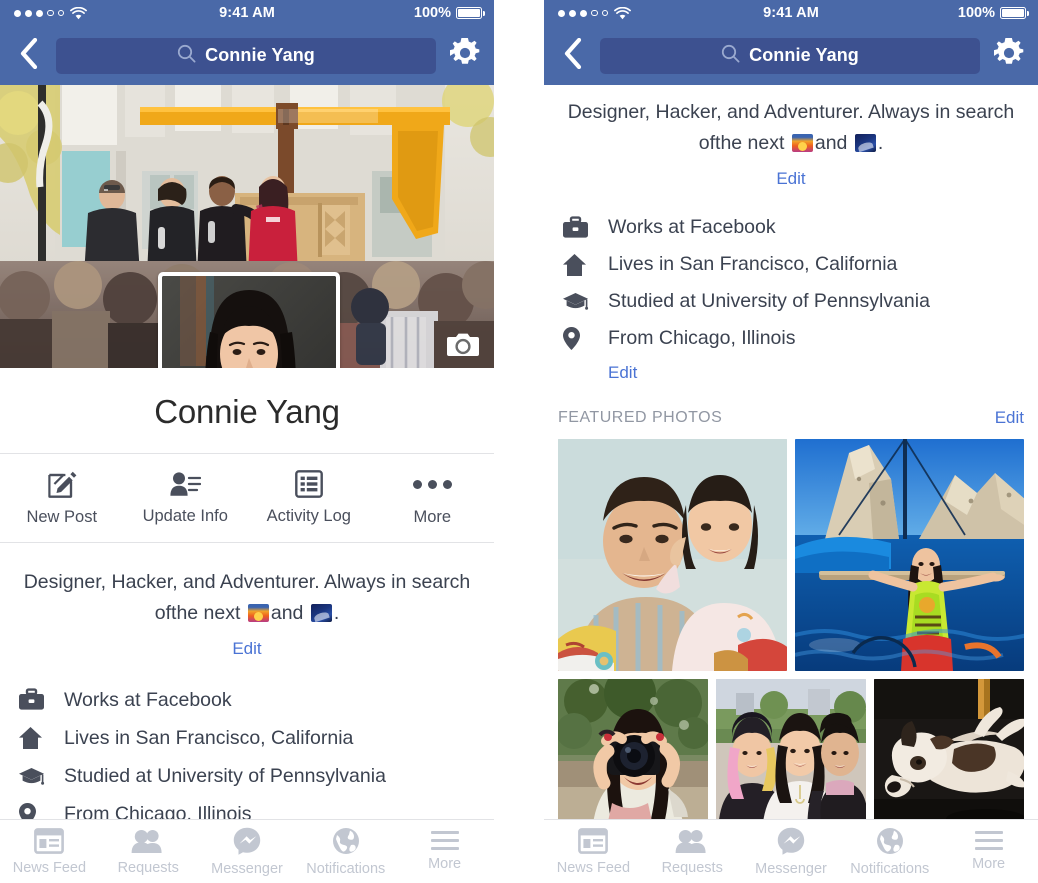  I want to click on info-text: Works at Facebook, so click(148, 699).